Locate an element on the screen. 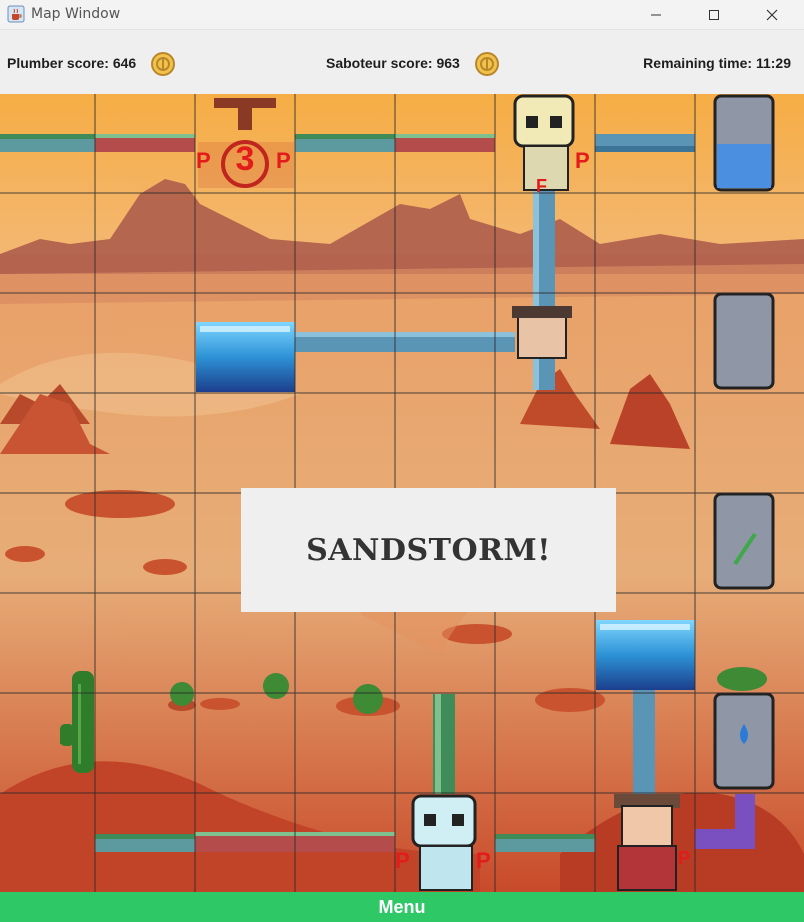 The image size is (804, 922). event-overlay: SANDSTORM! is located at coordinates (428, 550).